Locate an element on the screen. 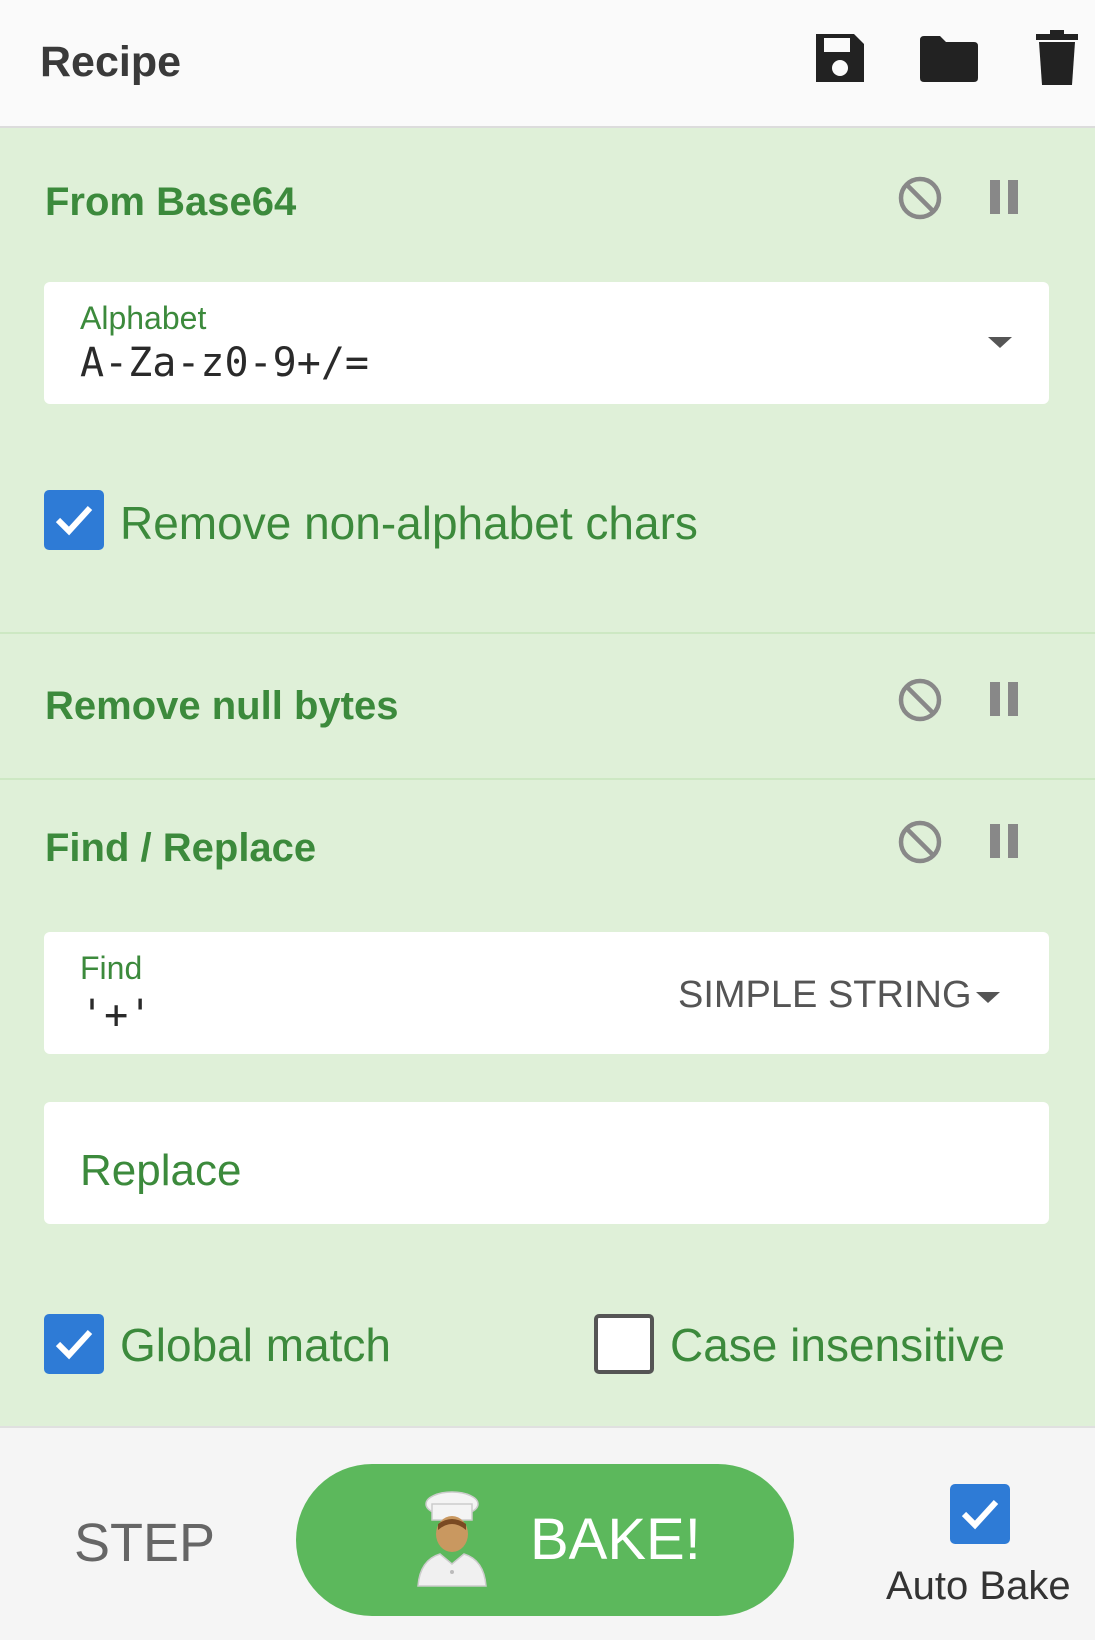 The height and width of the screenshot is (1640, 1095). remove-nonalpha-checkbox is located at coordinates (74, 520).